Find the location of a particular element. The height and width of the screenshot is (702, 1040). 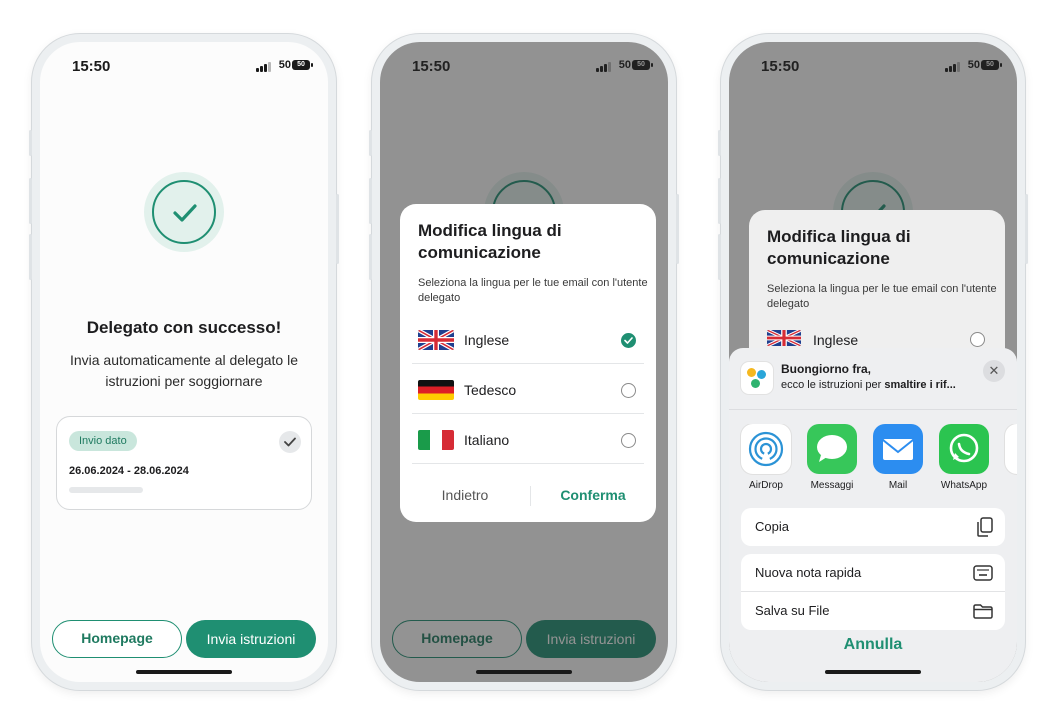

app-name: WhatsApp is located at coordinates (964, 485).